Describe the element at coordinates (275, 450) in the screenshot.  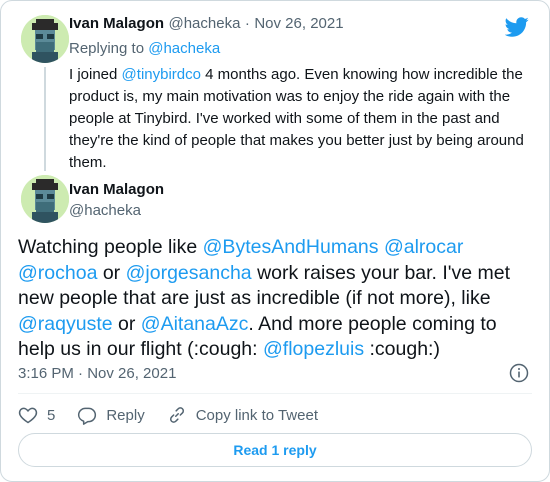
I see `read-replies-button: Read 1 reply` at that location.